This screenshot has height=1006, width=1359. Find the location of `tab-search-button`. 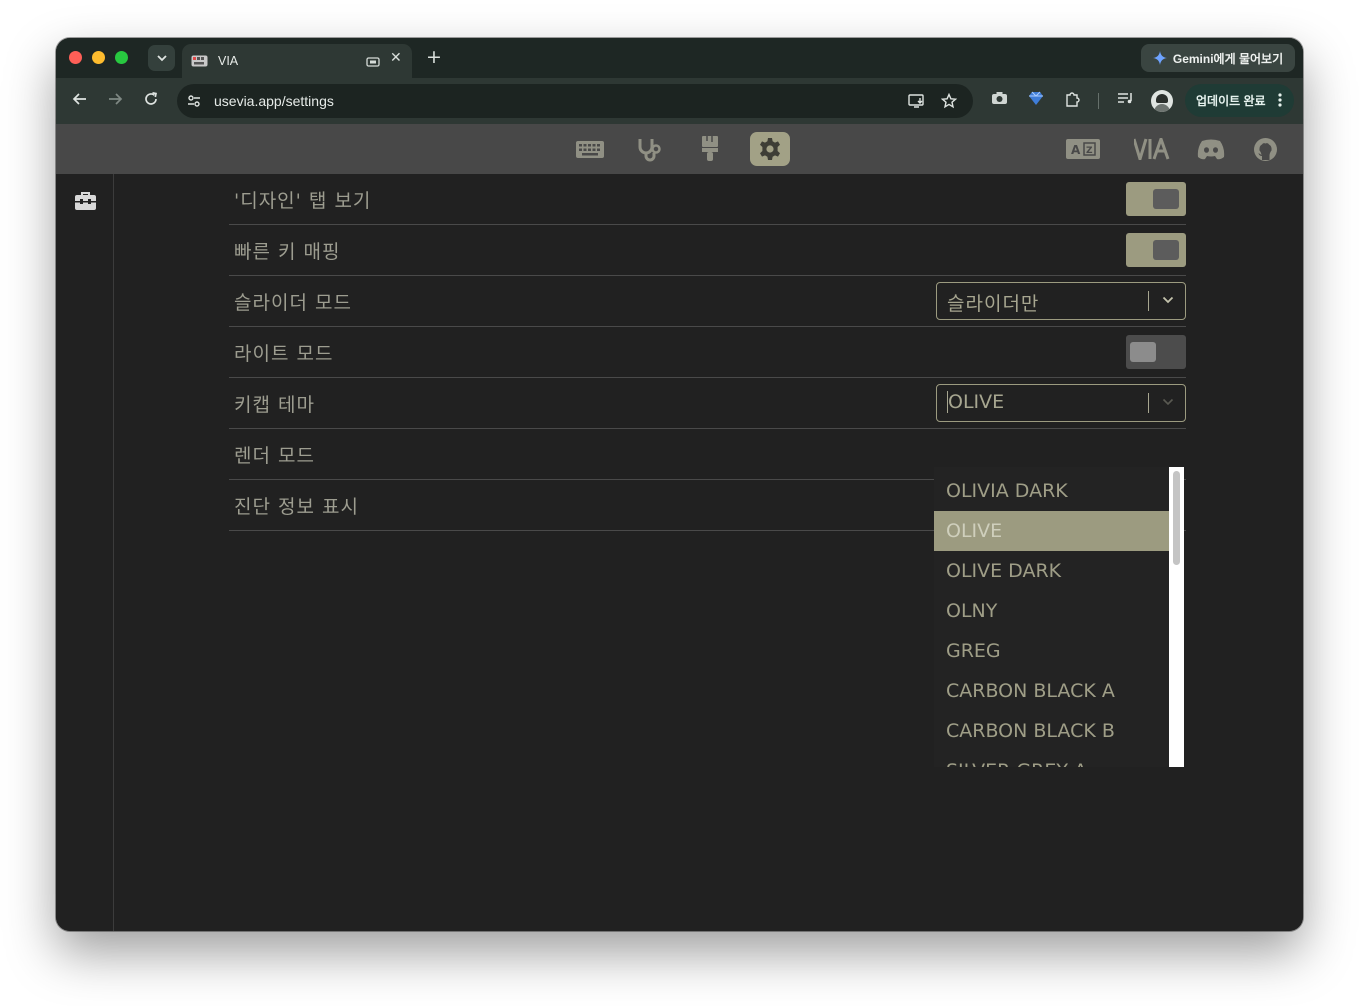

tab-search-button is located at coordinates (161, 58).